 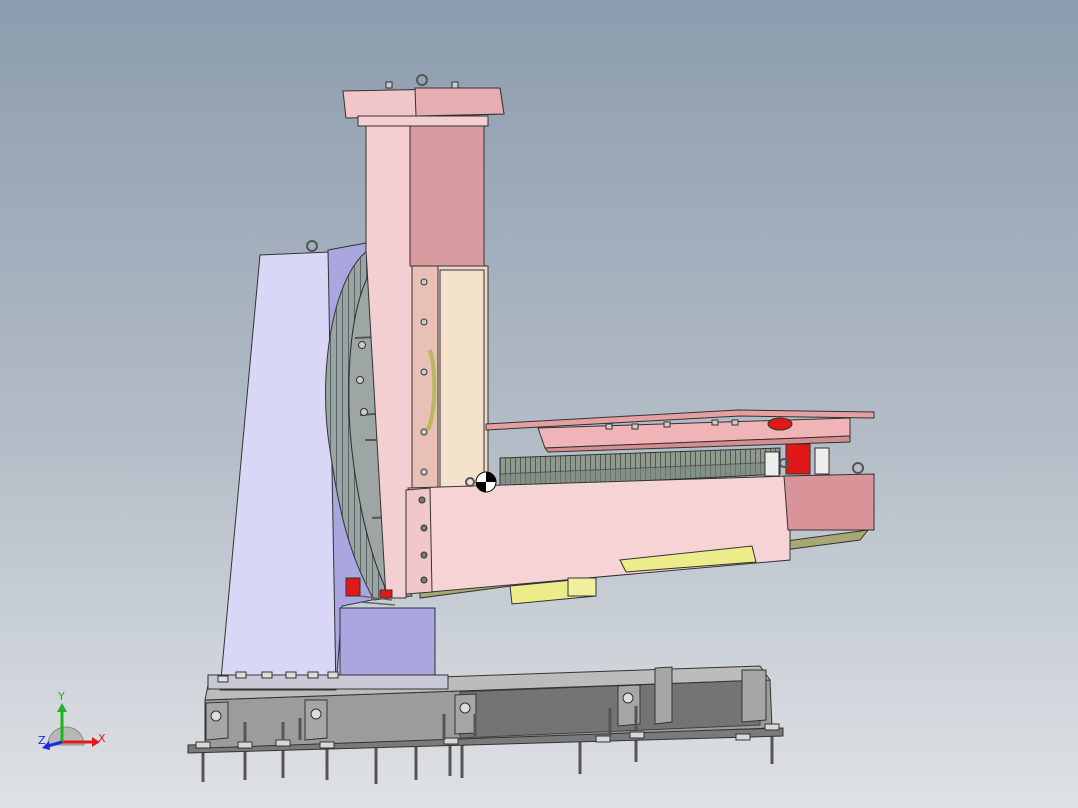 I want to click on triad-y-arrow-icon, so click(x=62, y=707).